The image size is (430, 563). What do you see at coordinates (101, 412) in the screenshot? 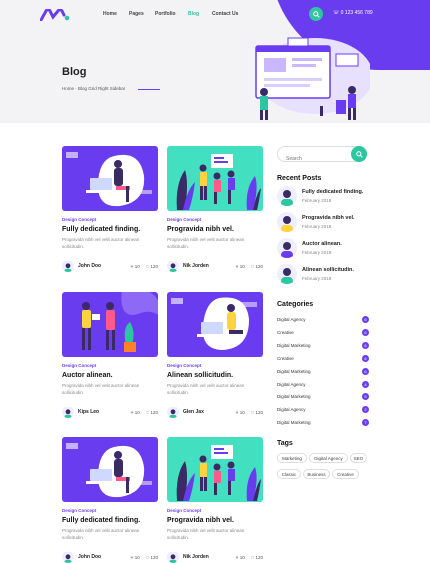
I see `author-name: Kips Leo` at bounding box center [101, 412].